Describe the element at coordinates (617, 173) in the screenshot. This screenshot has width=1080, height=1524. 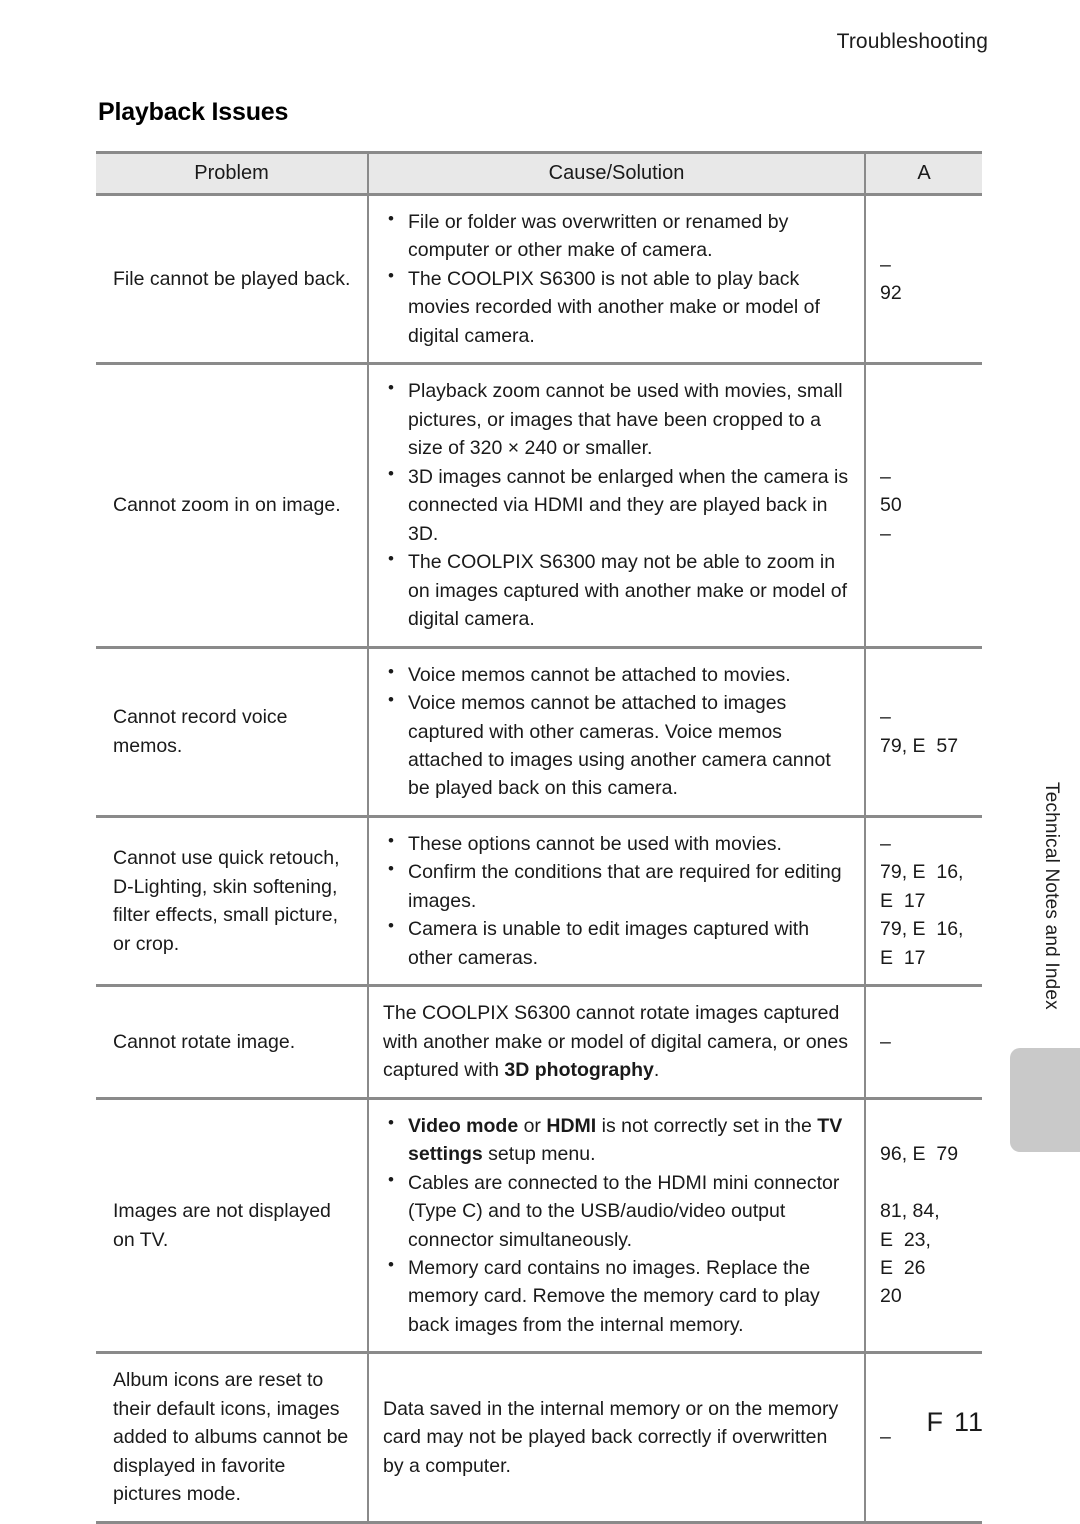
I see `column-header-cause-solution: Cause/Solution` at that location.